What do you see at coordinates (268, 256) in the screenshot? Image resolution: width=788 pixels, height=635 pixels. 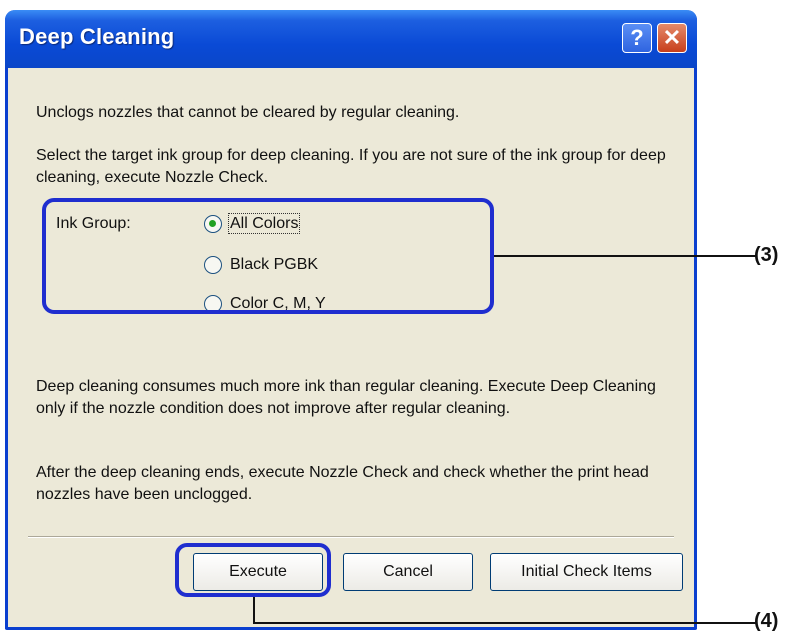 I see `ink-group-highlight` at bounding box center [268, 256].